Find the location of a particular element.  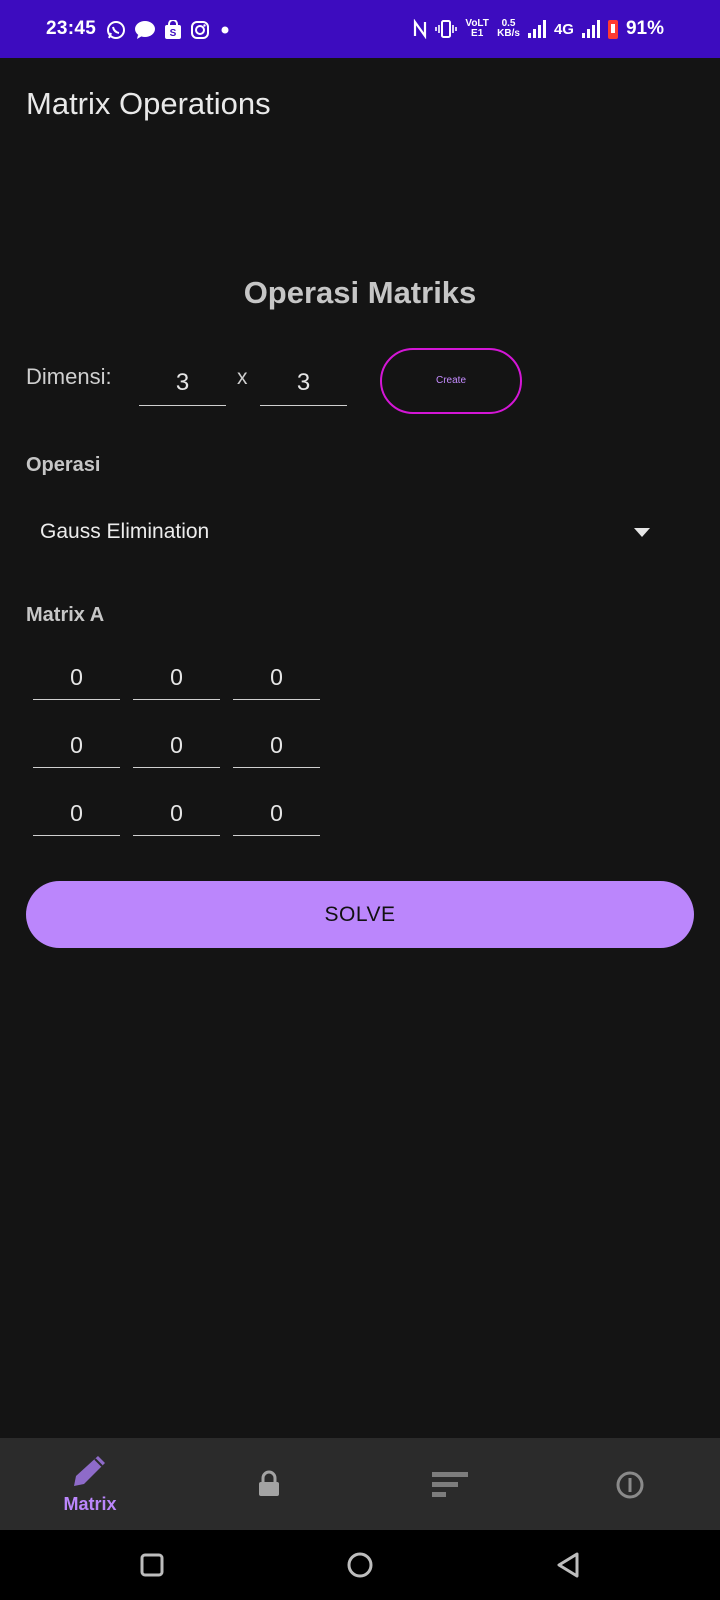

home-icon is located at coordinates (360, 1565).